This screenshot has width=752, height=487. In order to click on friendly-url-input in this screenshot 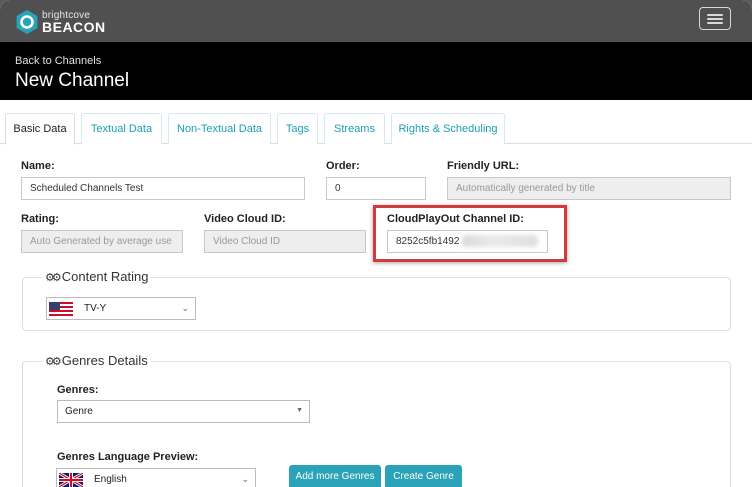, I will do `click(589, 188)`.